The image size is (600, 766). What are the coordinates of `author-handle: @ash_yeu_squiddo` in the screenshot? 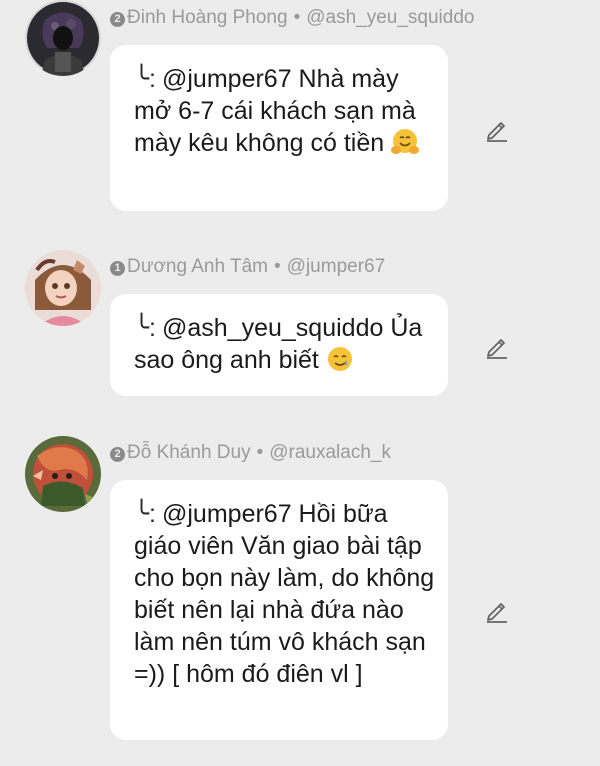 It's located at (390, 17).